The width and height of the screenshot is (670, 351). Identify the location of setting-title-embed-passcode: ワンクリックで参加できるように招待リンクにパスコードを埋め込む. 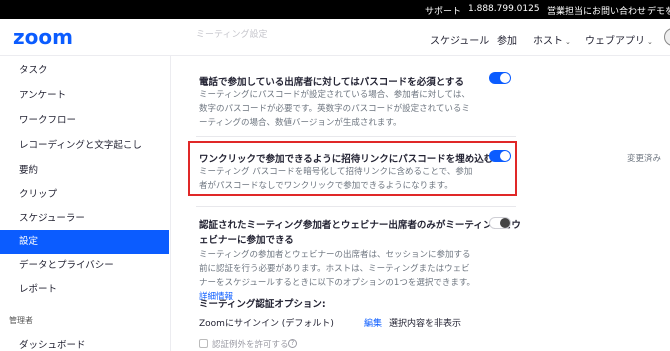
(346, 159).